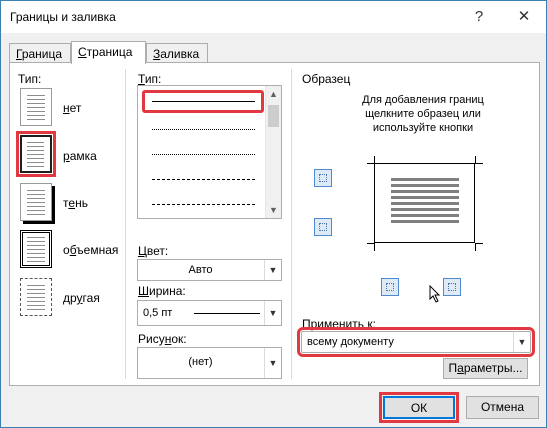  Describe the element at coordinates (36, 154) in the screenshot. I see `page-box-icon` at that location.